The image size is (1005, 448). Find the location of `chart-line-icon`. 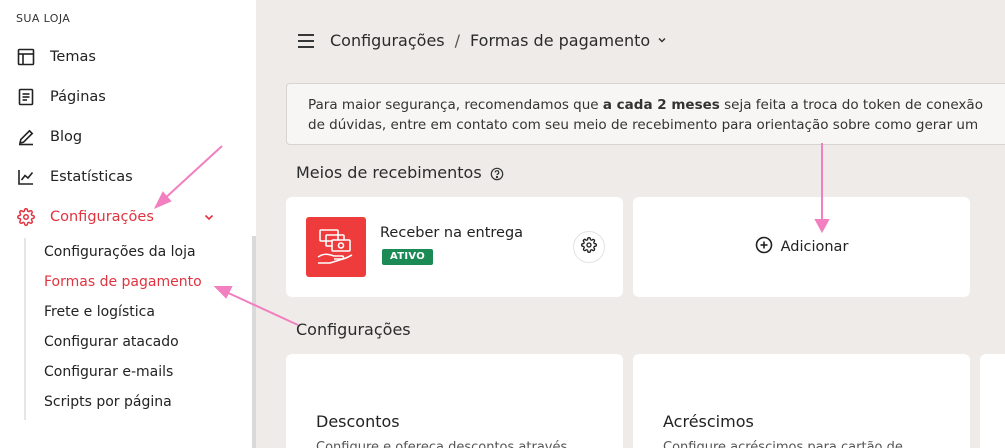

chart-line-icon is located at coordinates (26, 177).